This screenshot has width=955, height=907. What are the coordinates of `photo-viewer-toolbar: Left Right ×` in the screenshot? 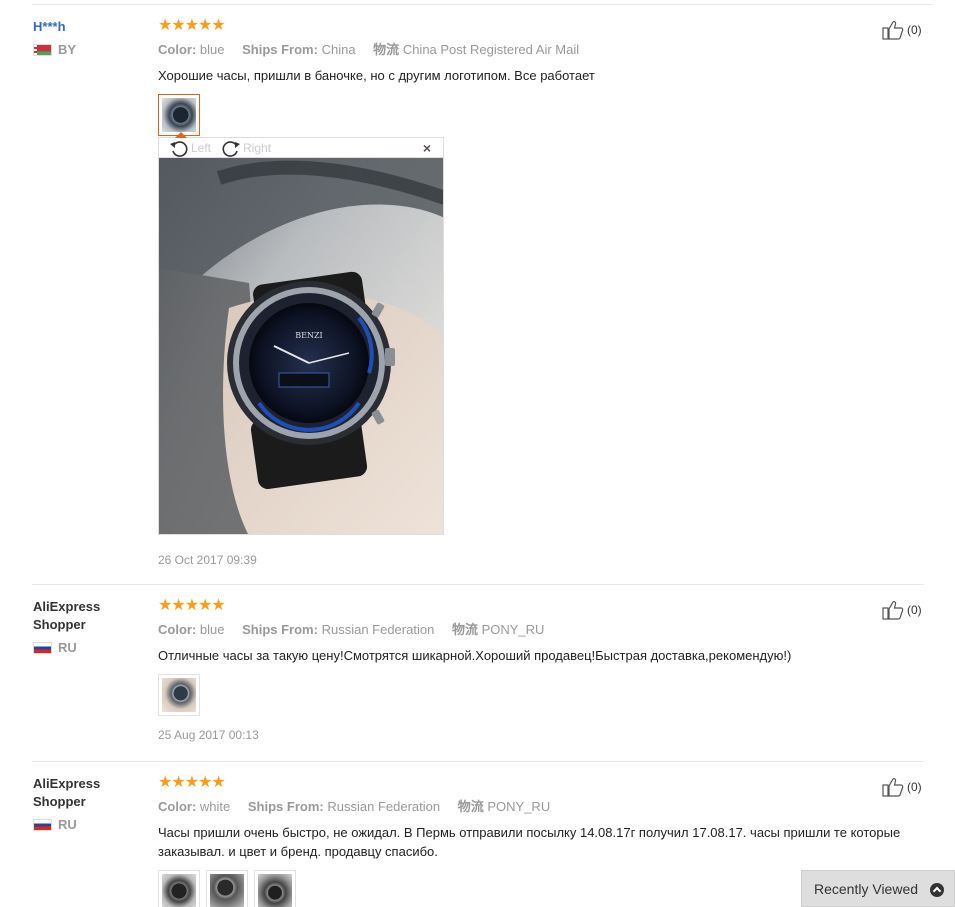 It's located at (301, 144).